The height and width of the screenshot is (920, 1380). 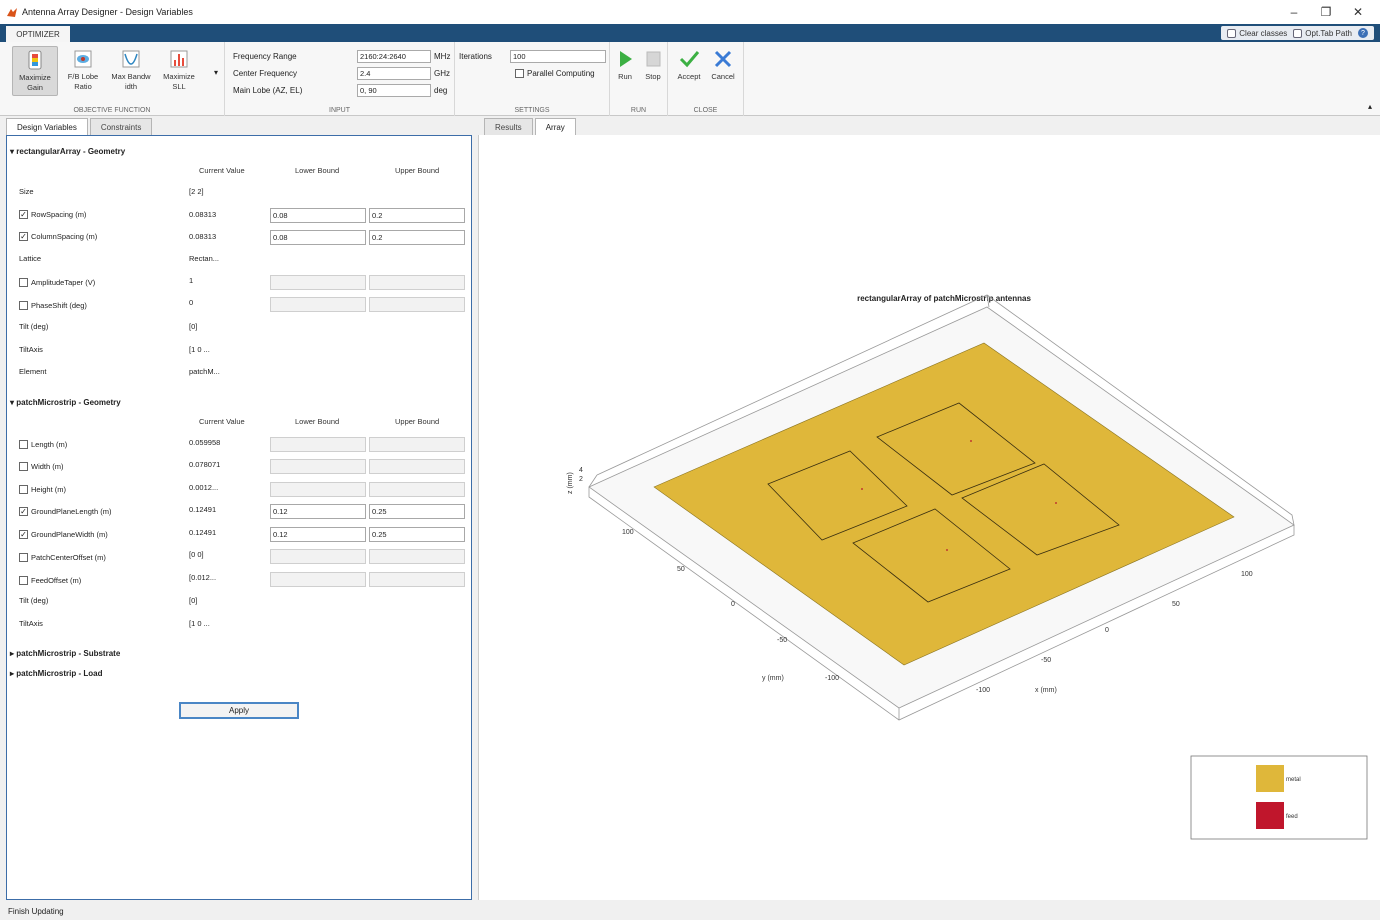 What do you see at coordinates (23, 580) in the screenshot?
I see `feedoffset-check` at bounding box center [23, 580].